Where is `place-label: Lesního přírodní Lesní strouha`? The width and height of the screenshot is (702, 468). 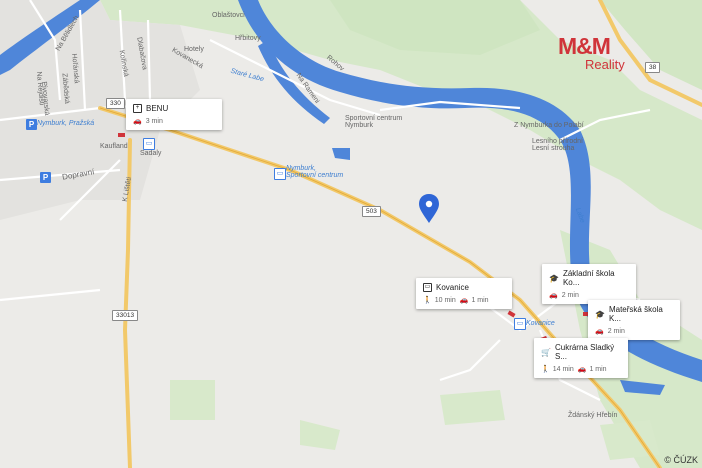
place-label: Lesního přírodní Lesní strouha is located at coordinates (557, 145).